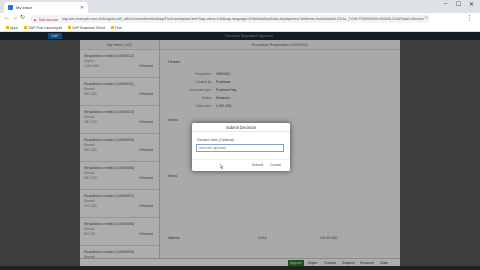  I want to click on tab-title: My Inbox, so click(24, 7).